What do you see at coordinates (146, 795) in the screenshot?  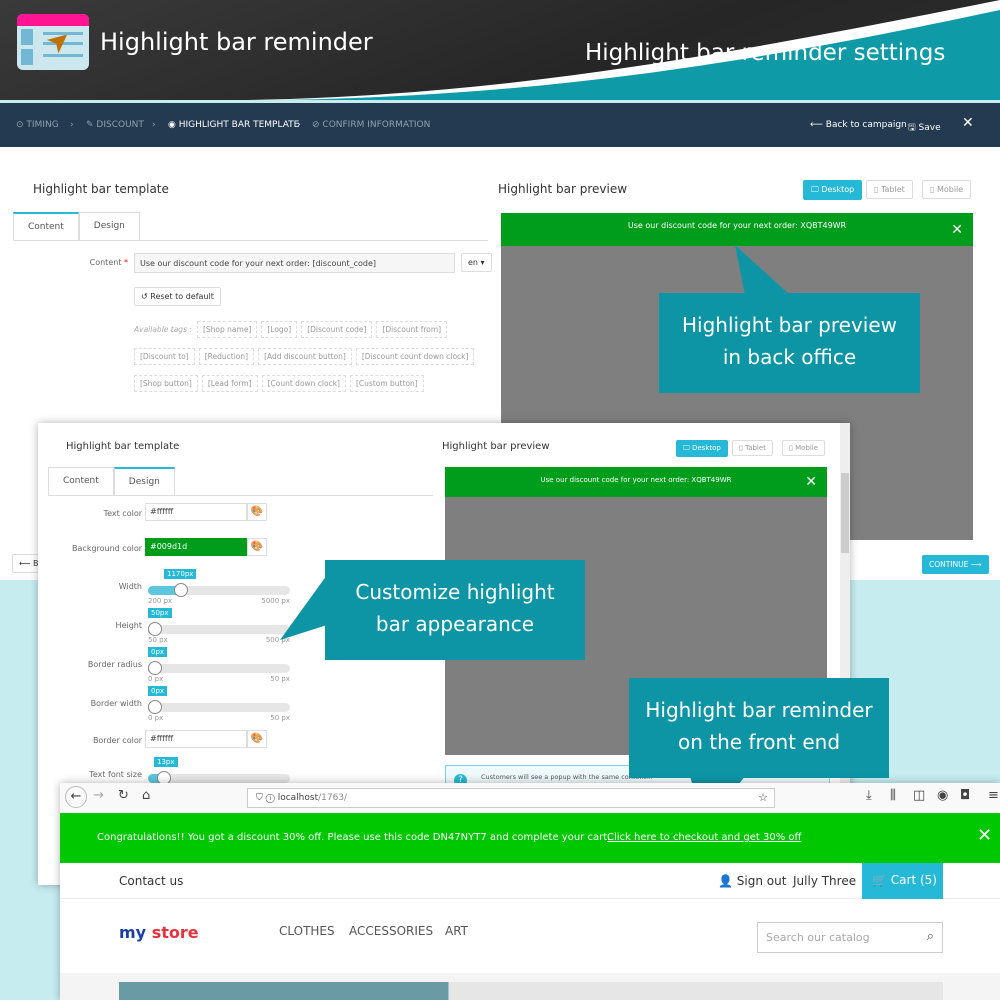 I see `home-icon: ⌂` at bounding box center [146, 795].